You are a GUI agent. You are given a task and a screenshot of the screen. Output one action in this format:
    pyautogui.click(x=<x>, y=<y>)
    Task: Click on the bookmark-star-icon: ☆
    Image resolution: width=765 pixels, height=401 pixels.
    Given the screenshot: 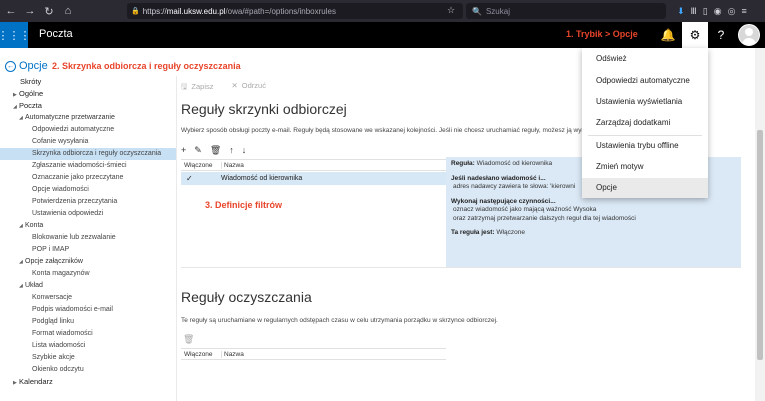 What is the action you would take?
    pyautogui.click(x=451, y=10)
    